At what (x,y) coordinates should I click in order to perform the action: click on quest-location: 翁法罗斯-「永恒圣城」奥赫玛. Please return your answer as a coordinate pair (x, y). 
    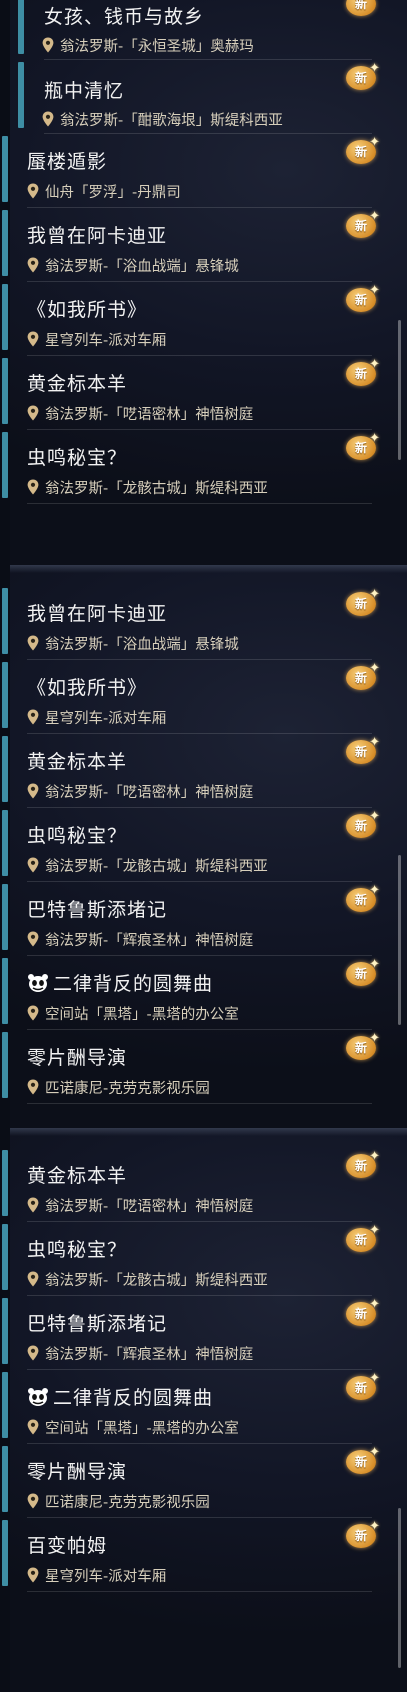
    Looking at the image, I should click on (148, 45).